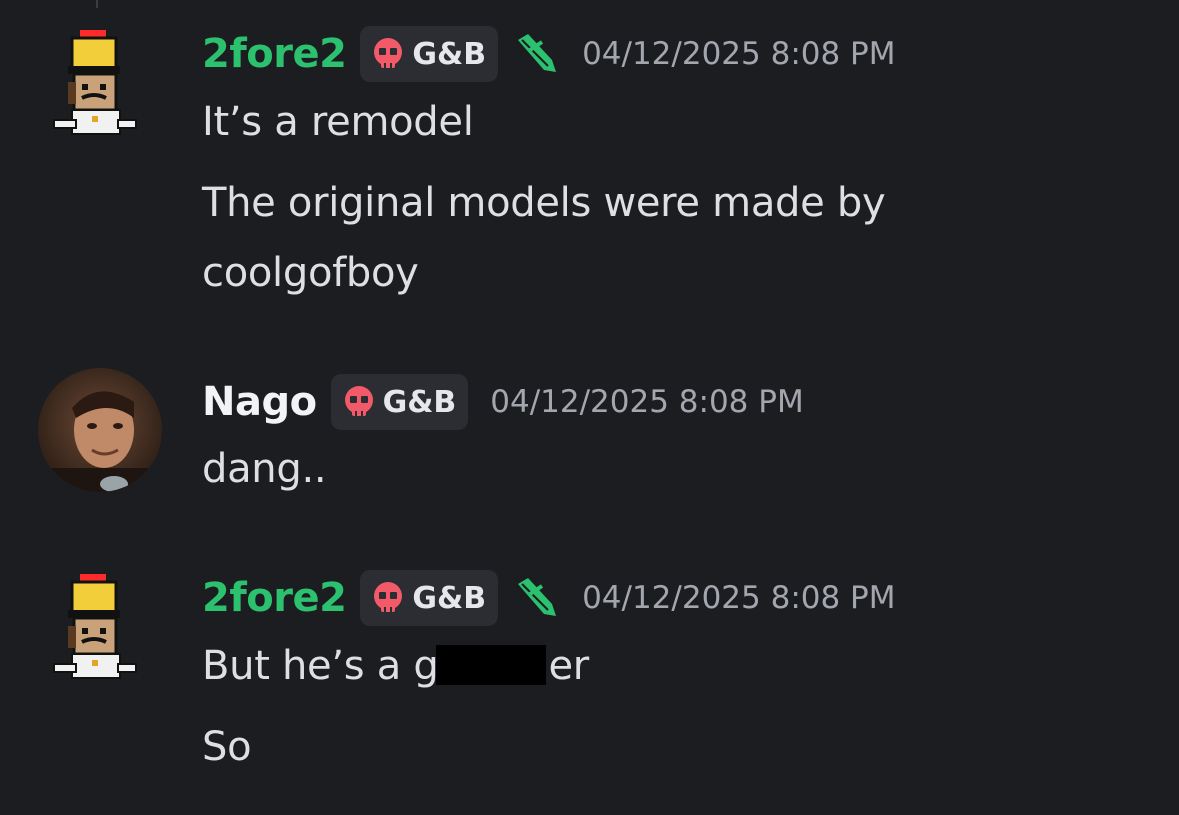 The image size is (1179, 815). Describe the element at coordinates (491, 665) in the screenshot. I see `redaction-box` at that location.